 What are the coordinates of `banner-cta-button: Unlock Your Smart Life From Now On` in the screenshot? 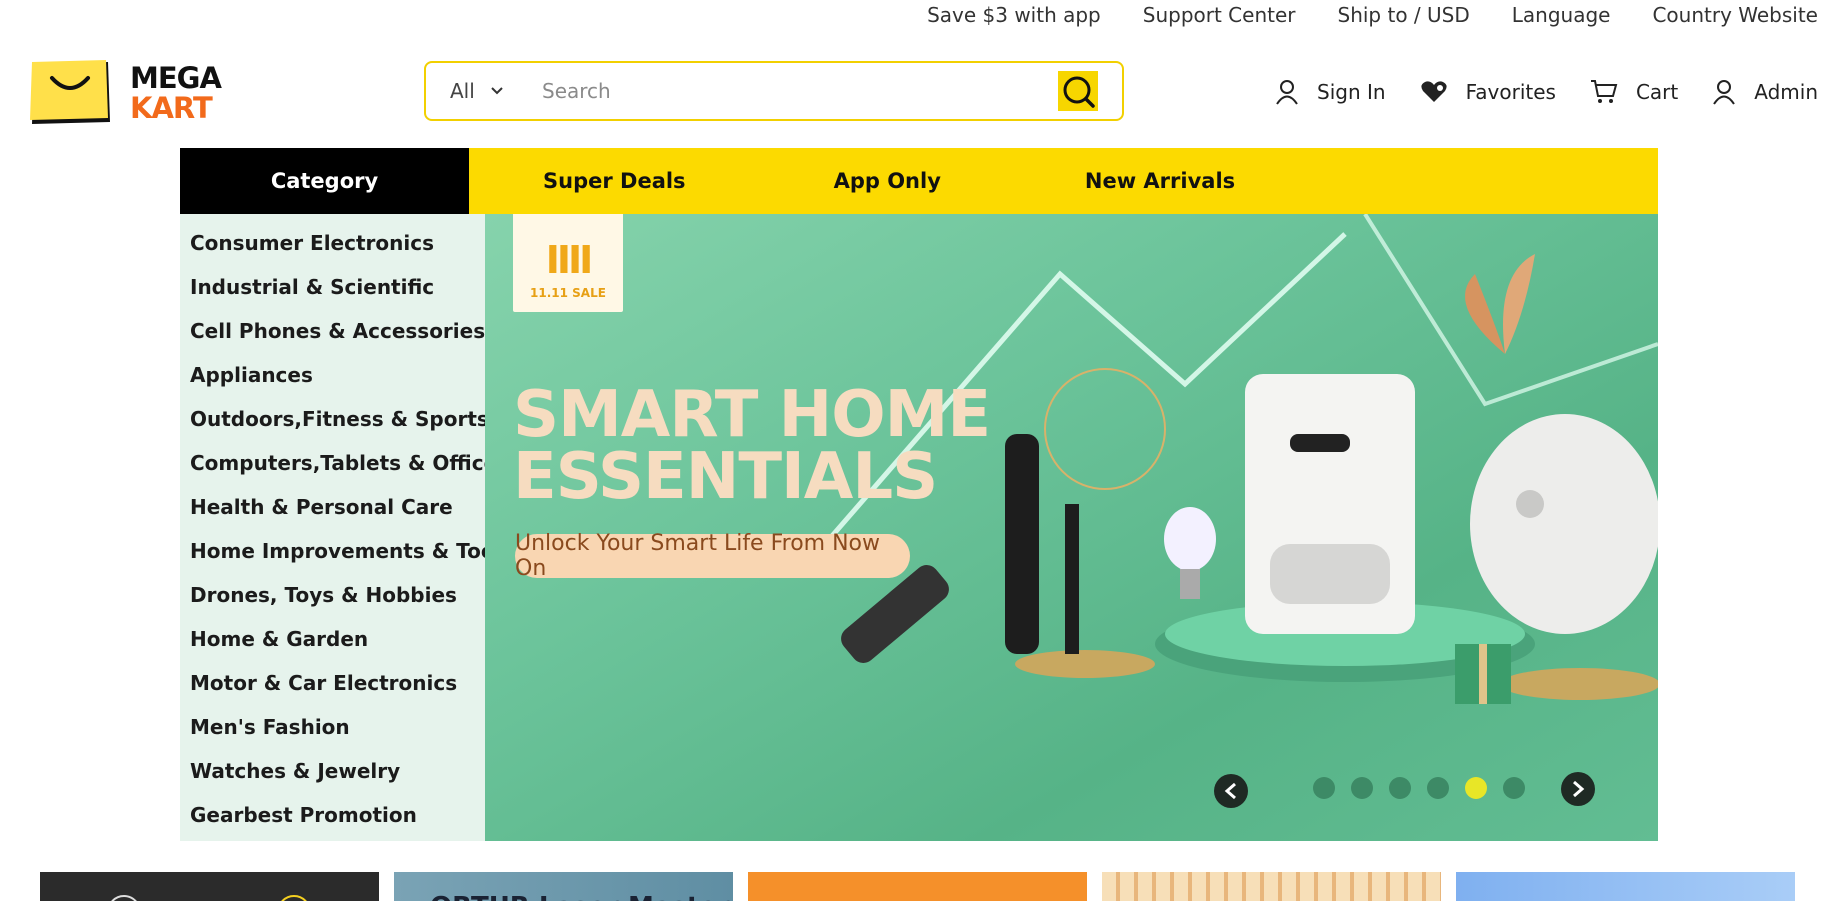 It's located at (712, 556).